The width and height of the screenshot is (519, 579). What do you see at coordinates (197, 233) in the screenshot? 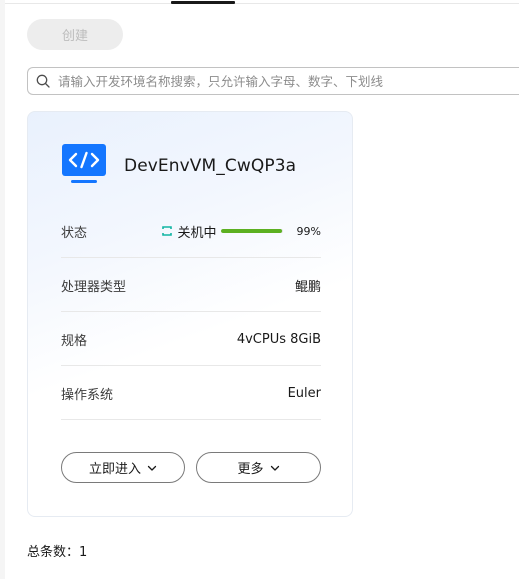
I see `status-text: 关机中` at bounding box center [197, 233].